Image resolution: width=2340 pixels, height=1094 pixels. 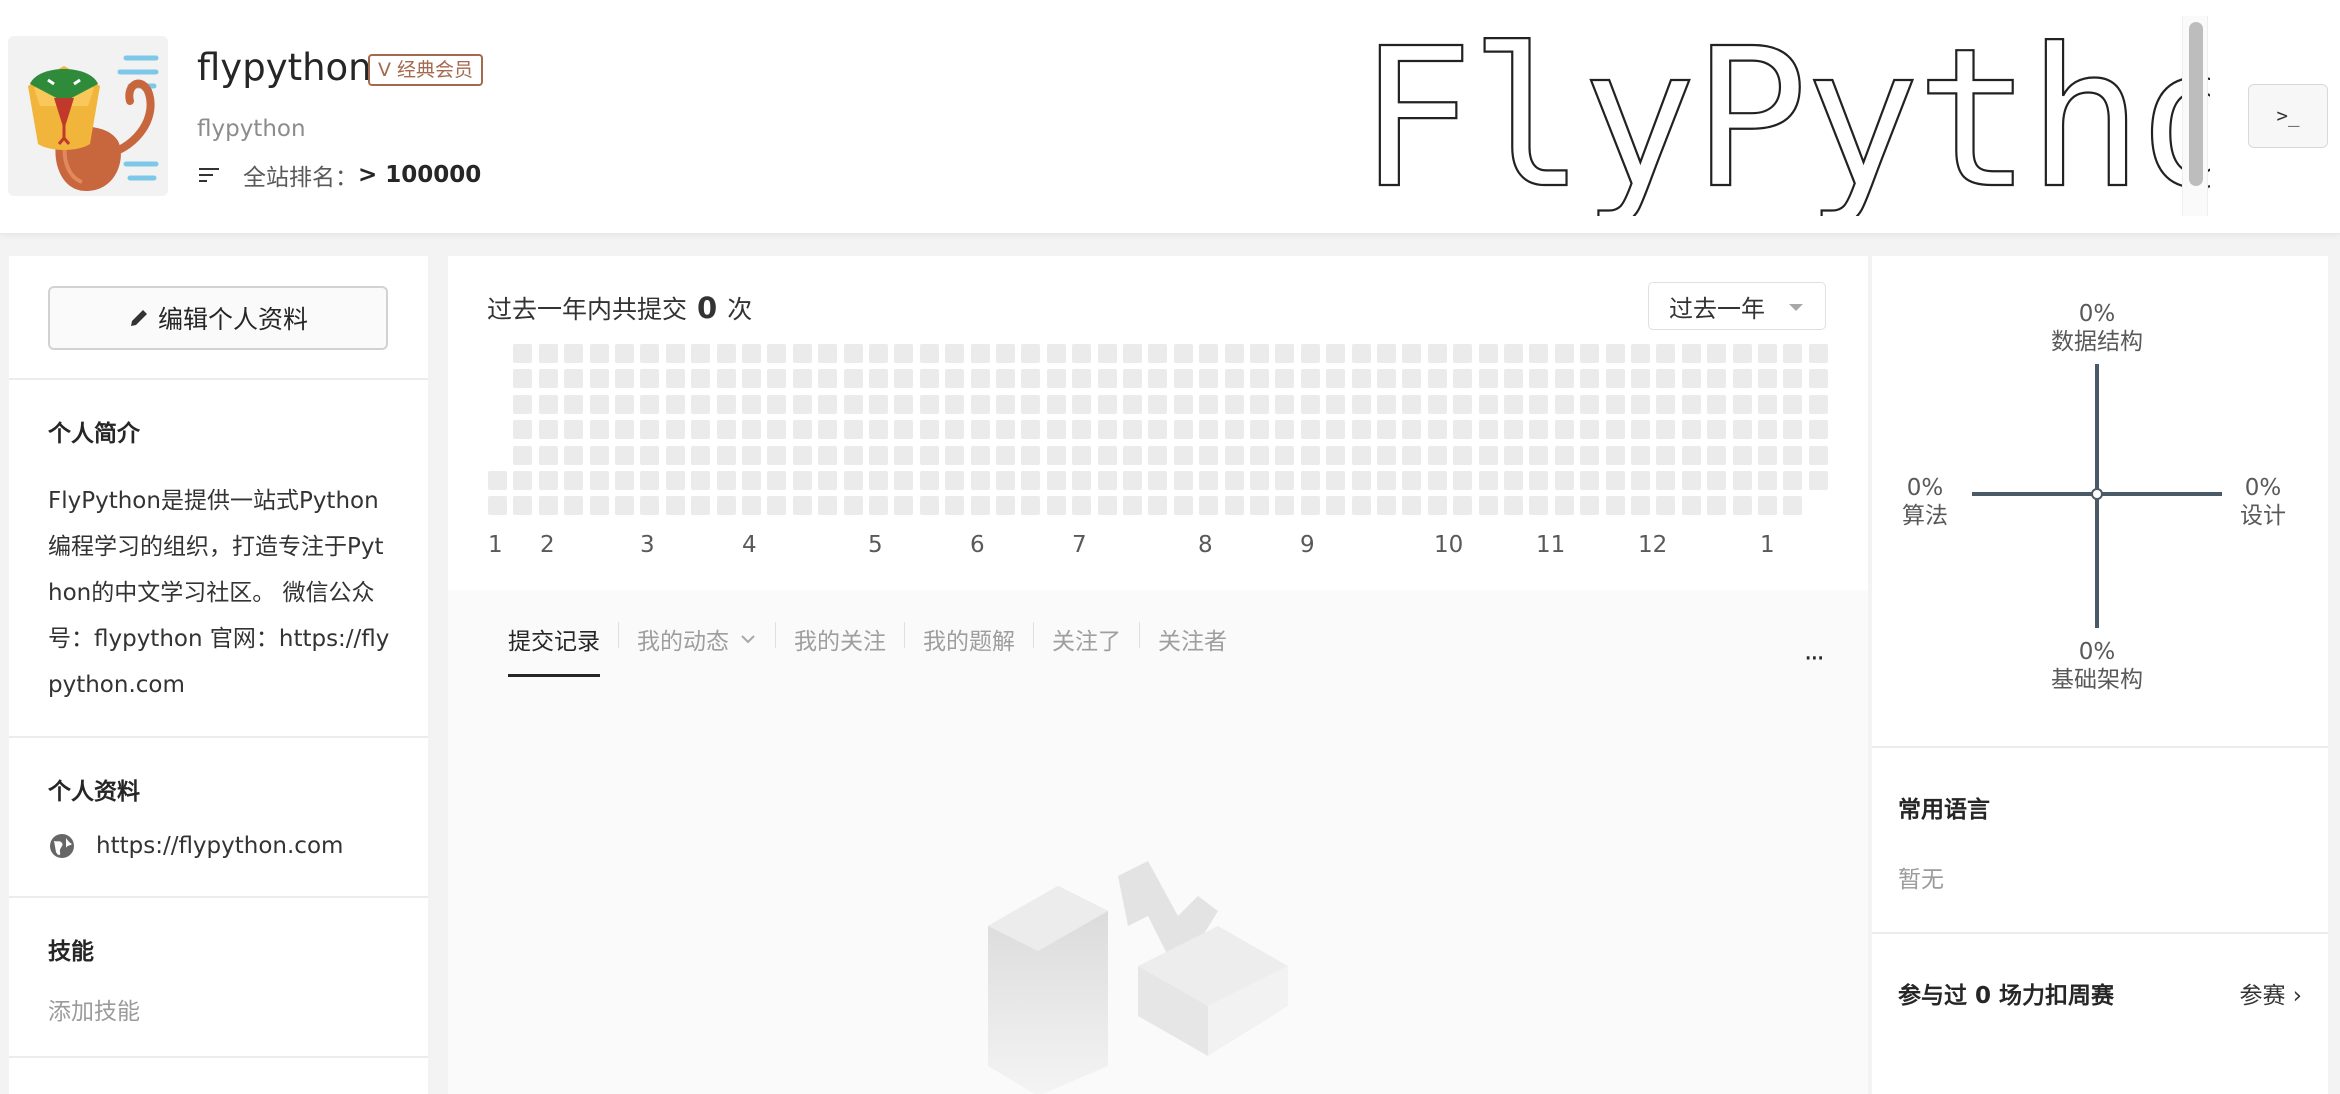 I want to click on banner-scrollbar, so click(x=2195, y=116).